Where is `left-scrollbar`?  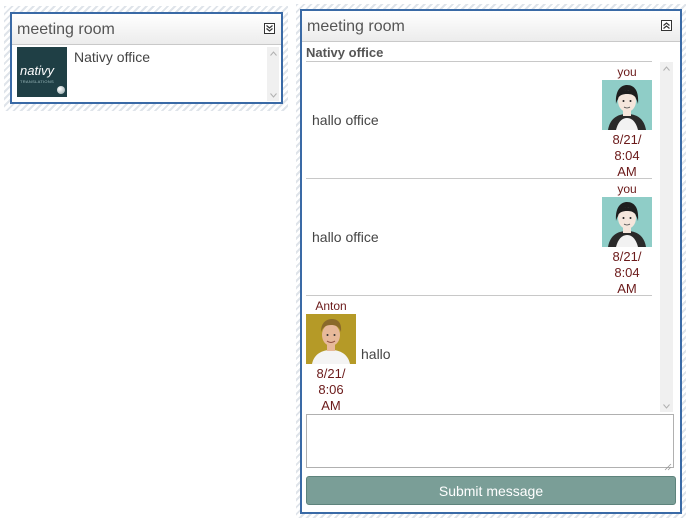 left-scrollbar is located at coordinates (273, 74).